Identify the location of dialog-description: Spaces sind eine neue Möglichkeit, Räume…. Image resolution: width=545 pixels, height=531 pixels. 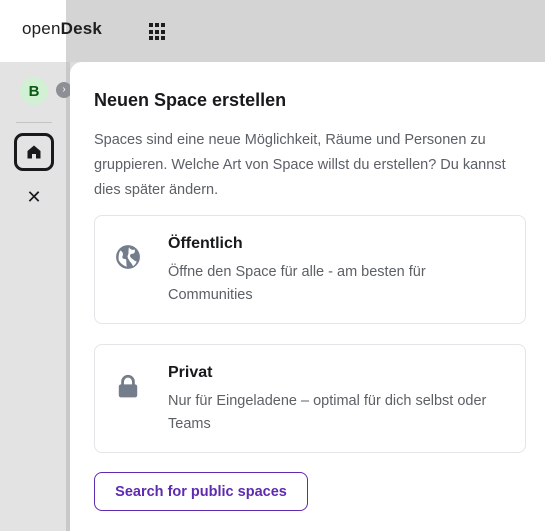
(300, 165).